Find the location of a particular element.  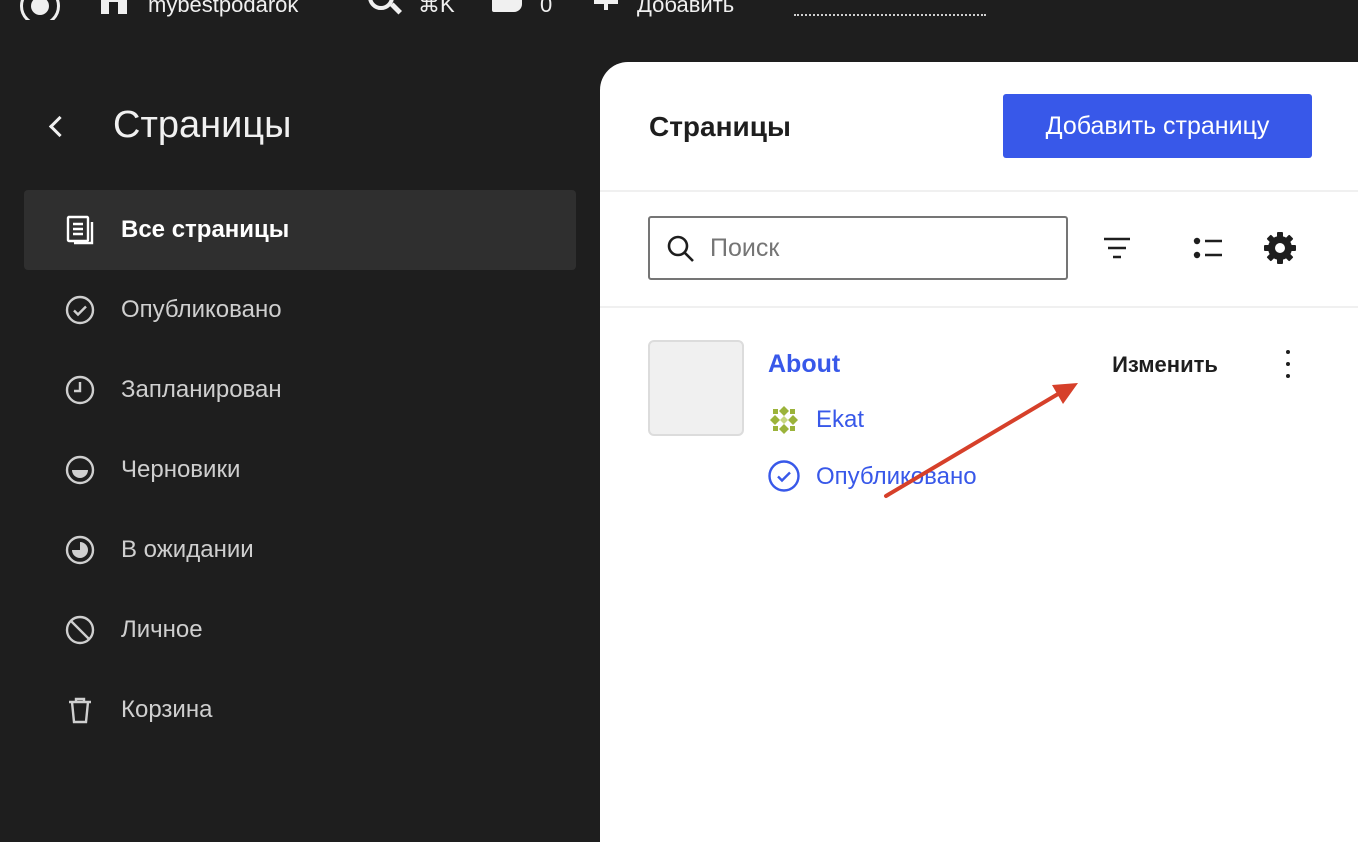

sidebar-item-label: В ожидании is located at coordinates (187, 549).